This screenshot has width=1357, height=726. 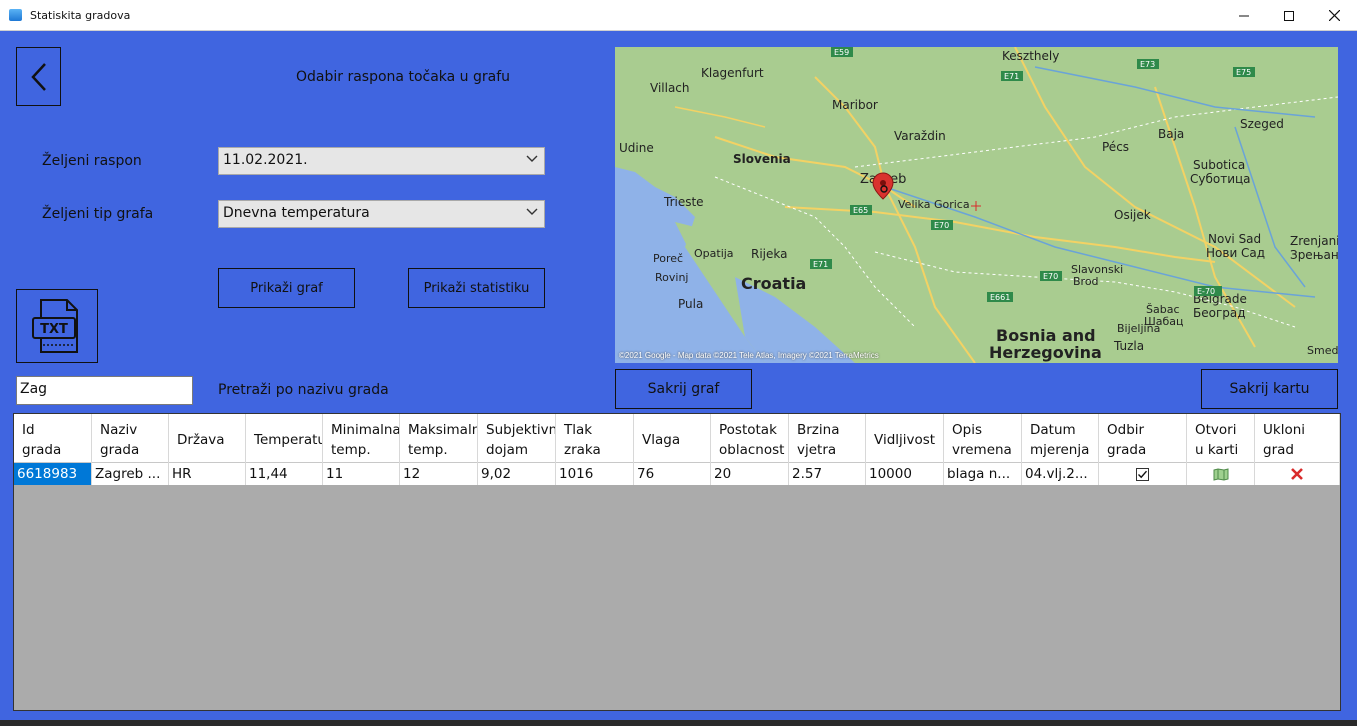 I want to click on txt-file-icon: TXT, so click(x=55, y=326).